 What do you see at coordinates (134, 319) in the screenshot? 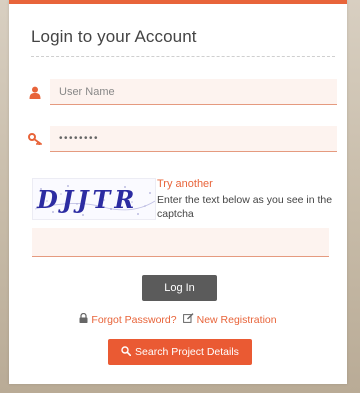
I see `forgot-password-label: Forgot Password?` at bounding box center [134, 319].